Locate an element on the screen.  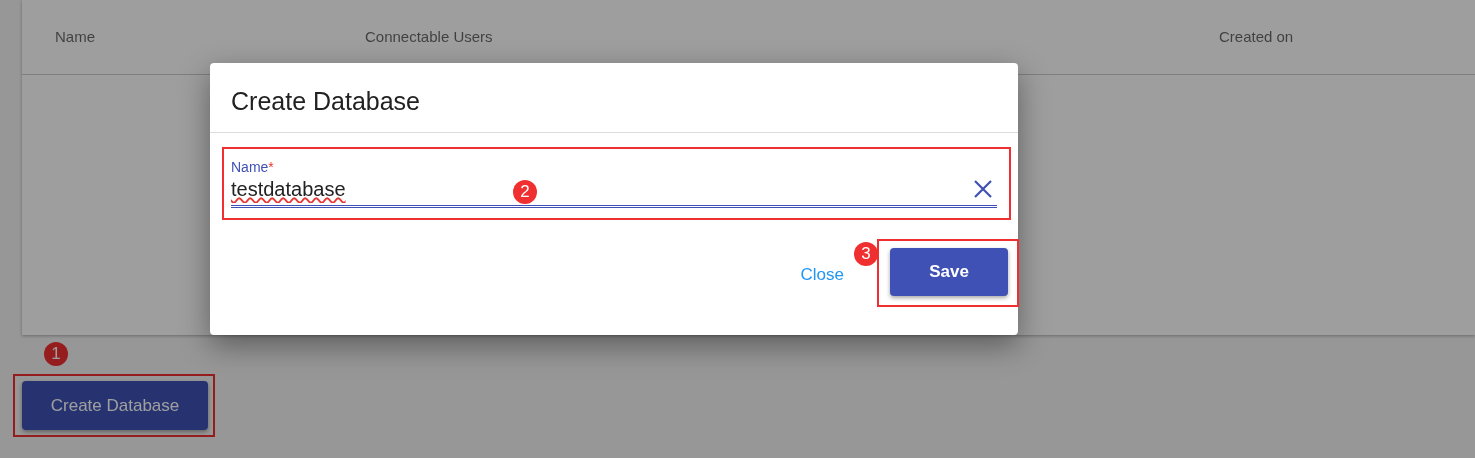
save-button: Save is located at coordinates (949, 272).